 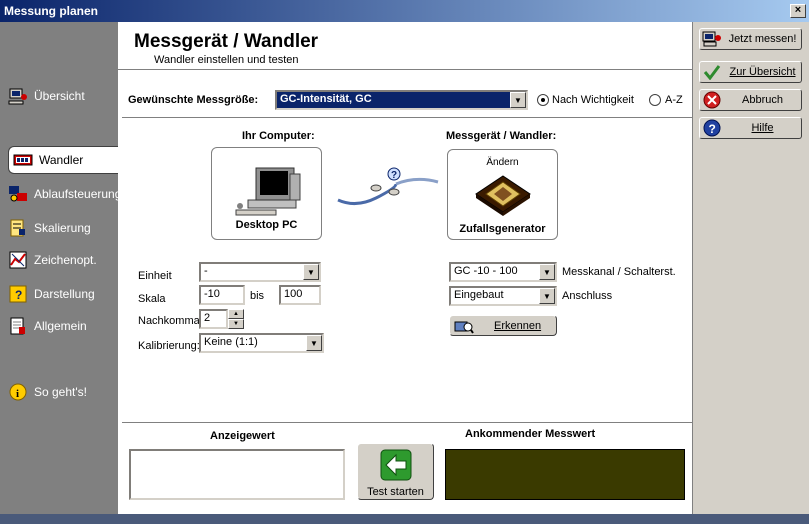 I want to click on connection-label: Anschluss, so click(x=587, y=296).